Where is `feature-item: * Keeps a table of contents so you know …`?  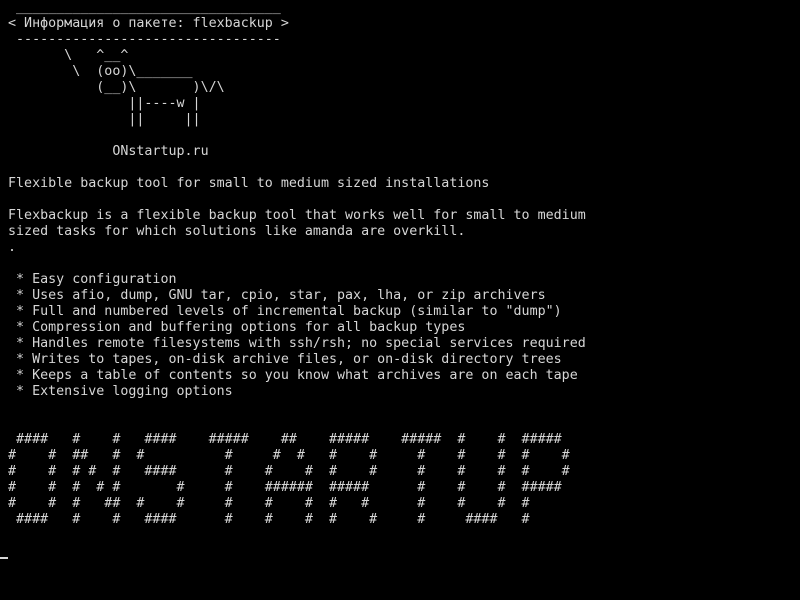
feature-item: * Keeps a table of contents so you know … is located at coordinates (293, 375).